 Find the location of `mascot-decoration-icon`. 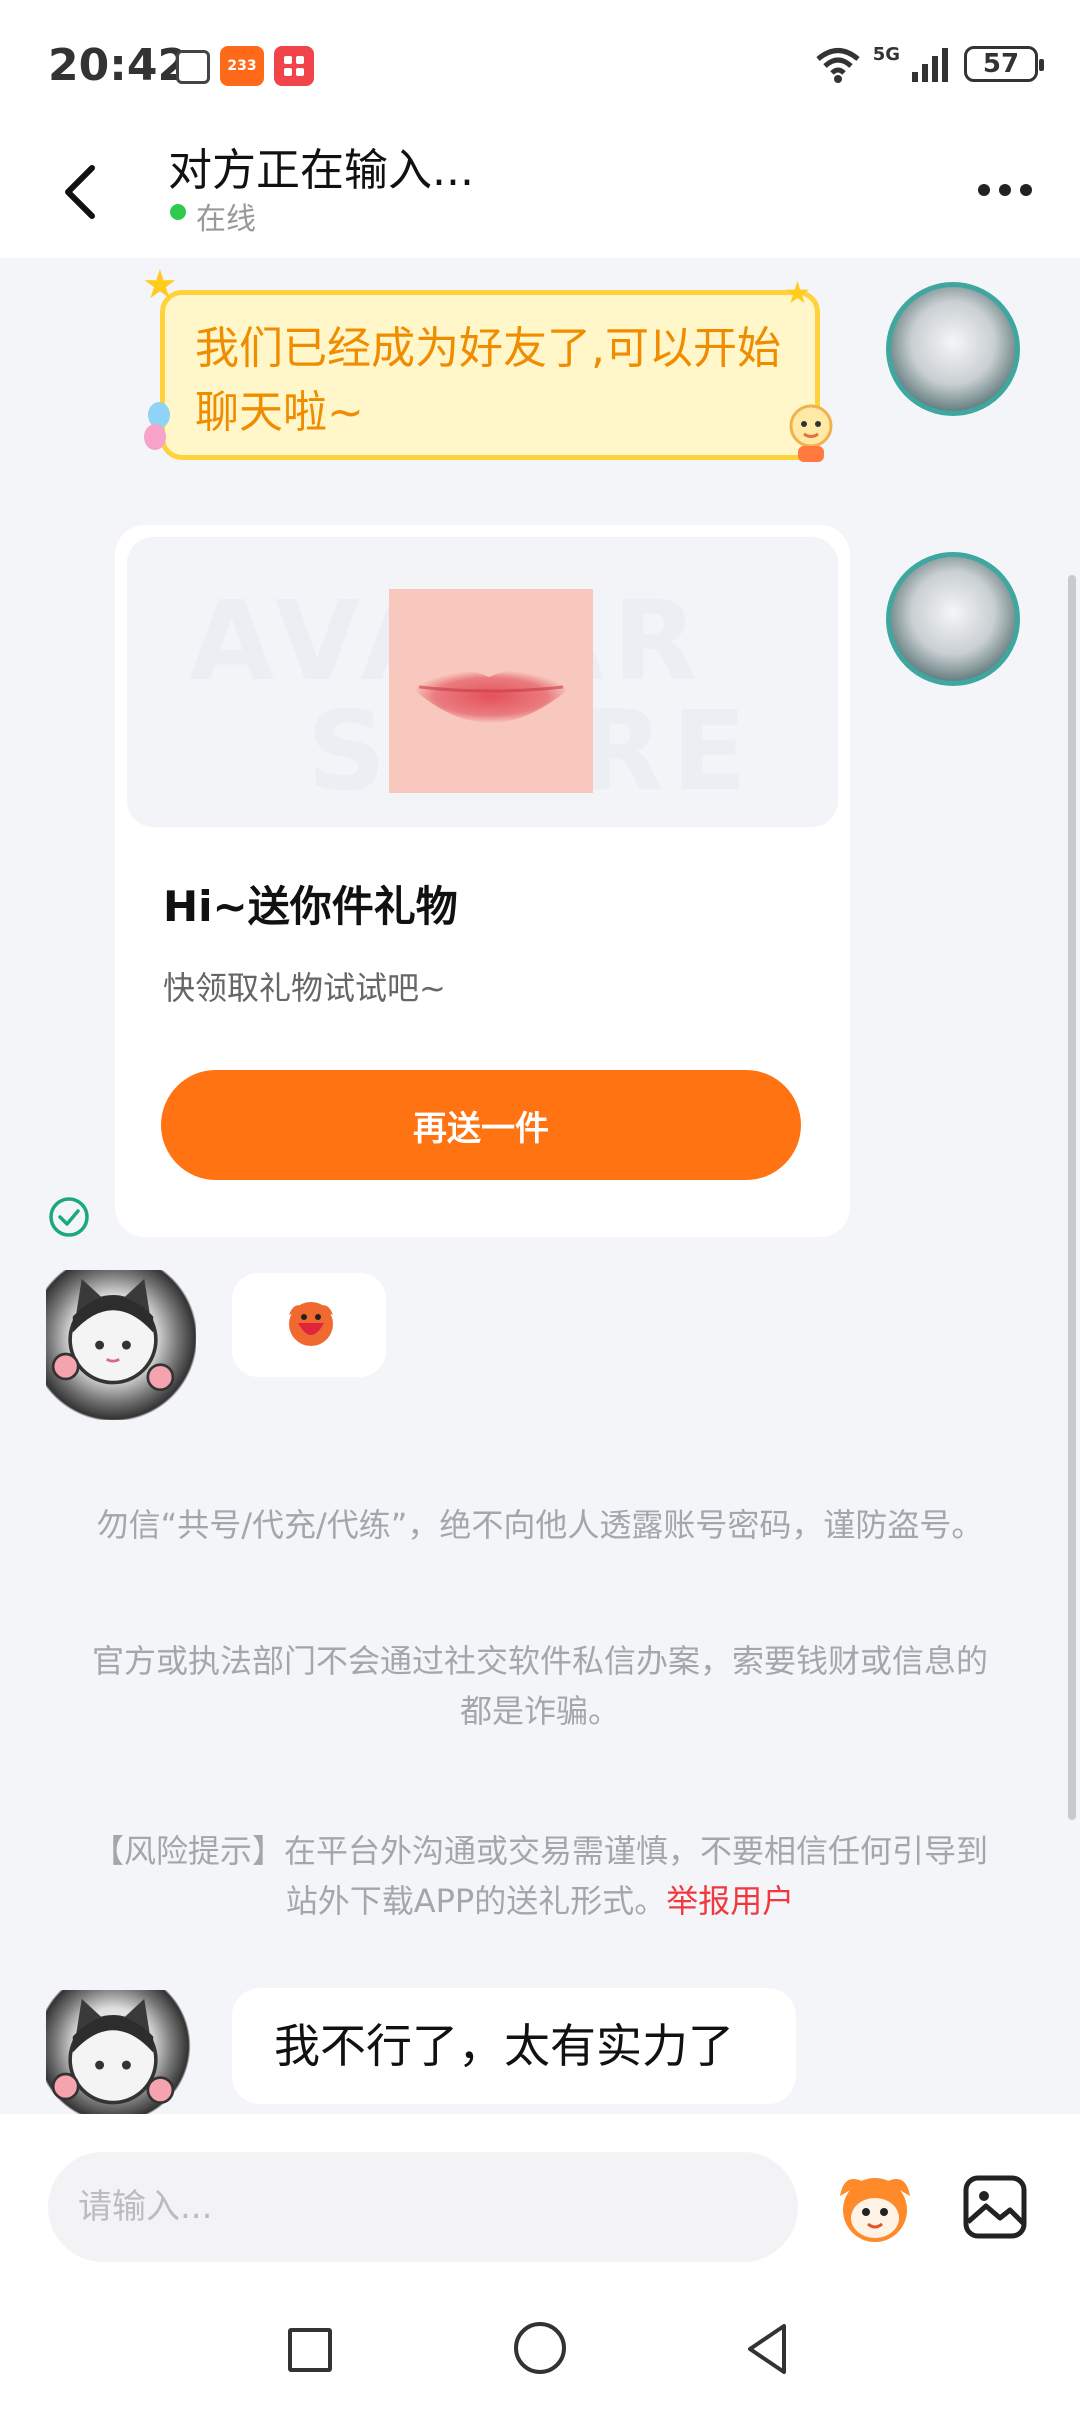

mascot-decoration-icon is located at coordinates (811, 433).